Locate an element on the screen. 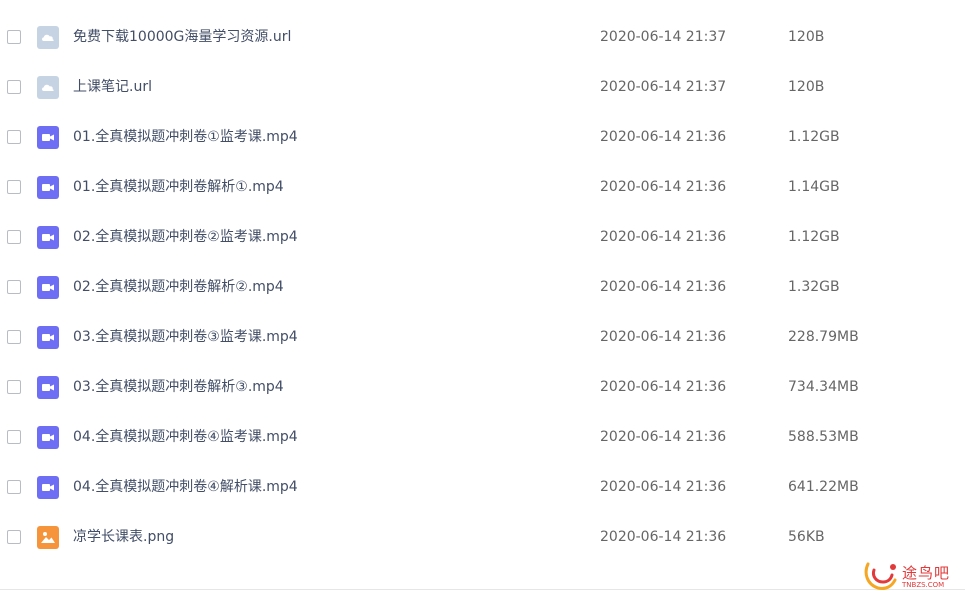 Image resolution: width=965 pixels, height=596 pixels. file-row: 免费下载10000G海量学习资源.url 2020-06-14 21:37 120B is located at coordinates (482, 37).